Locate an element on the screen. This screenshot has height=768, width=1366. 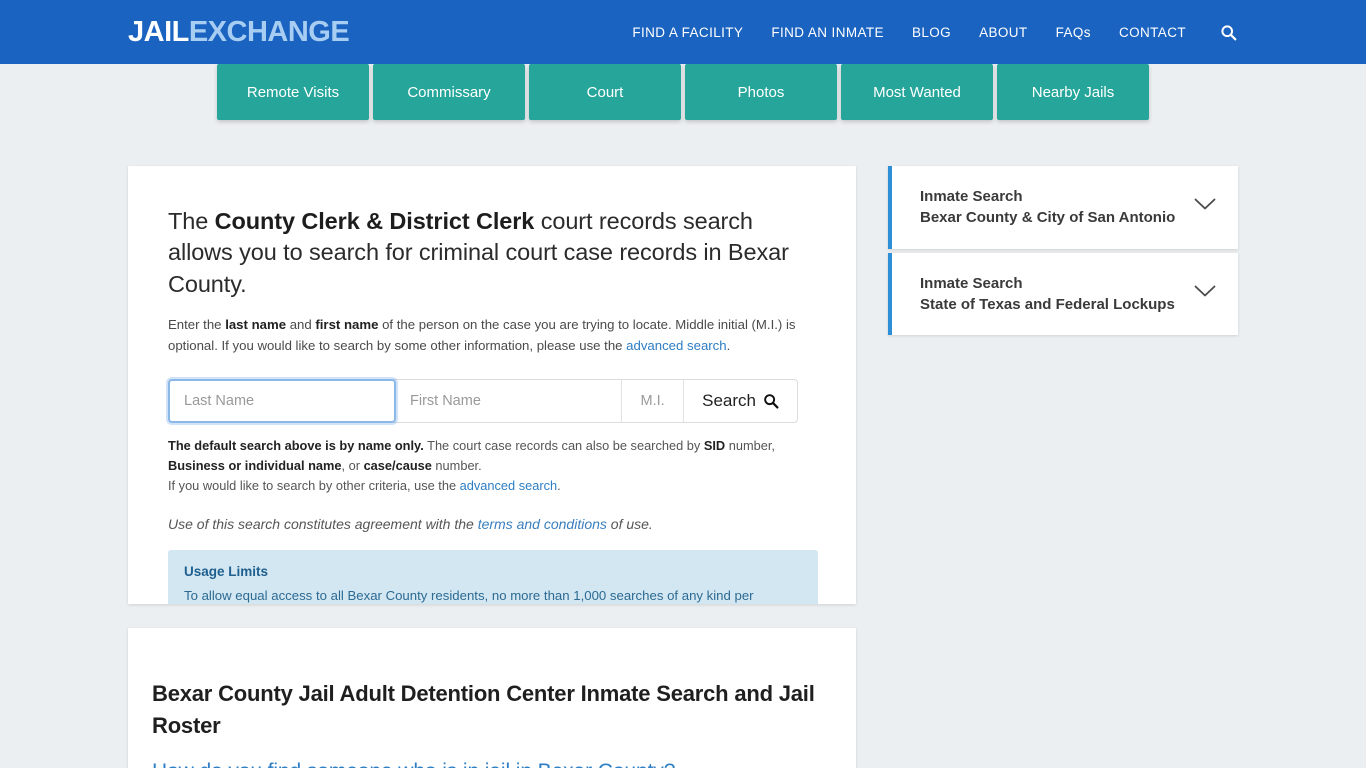
instructions-bold-last-name: last name is located at coordinates (256, 324).